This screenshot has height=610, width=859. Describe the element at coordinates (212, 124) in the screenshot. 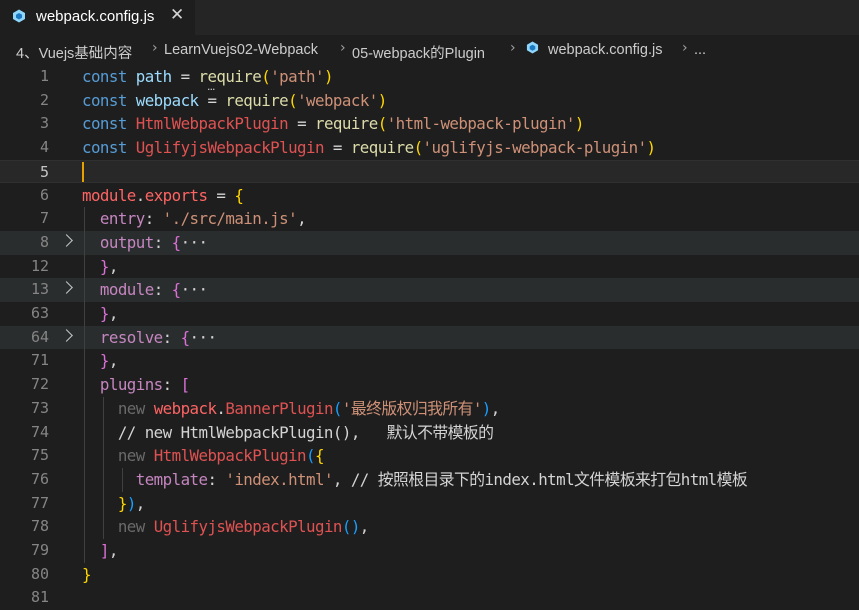

I see `code-token: HtmlWebpackPlugin` at that location.